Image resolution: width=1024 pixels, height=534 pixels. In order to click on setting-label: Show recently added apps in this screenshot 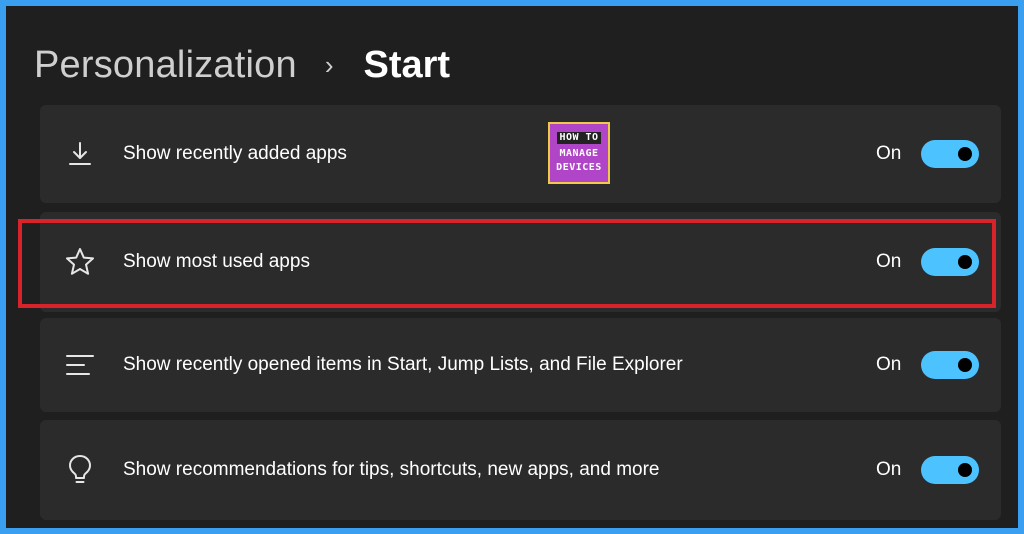, I will do `click(235, 153)`.